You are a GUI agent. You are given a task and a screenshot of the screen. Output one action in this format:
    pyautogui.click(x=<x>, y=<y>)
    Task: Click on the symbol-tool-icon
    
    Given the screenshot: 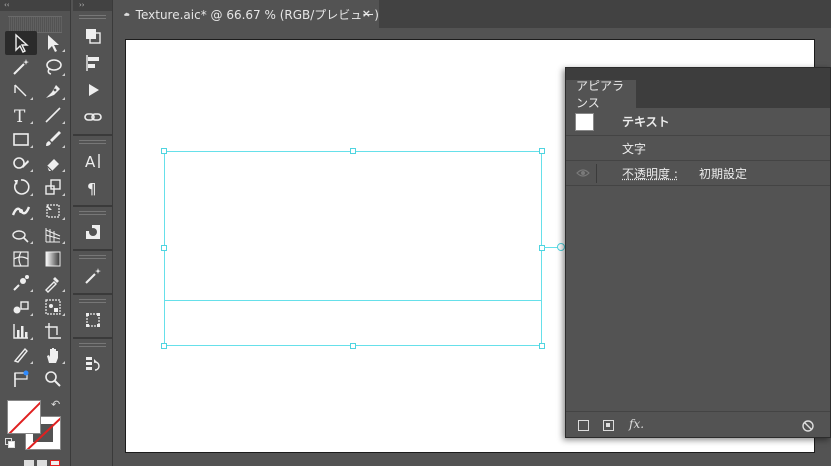 What is the action you would take?
    pyautogui.click(x=53, y=307)
    